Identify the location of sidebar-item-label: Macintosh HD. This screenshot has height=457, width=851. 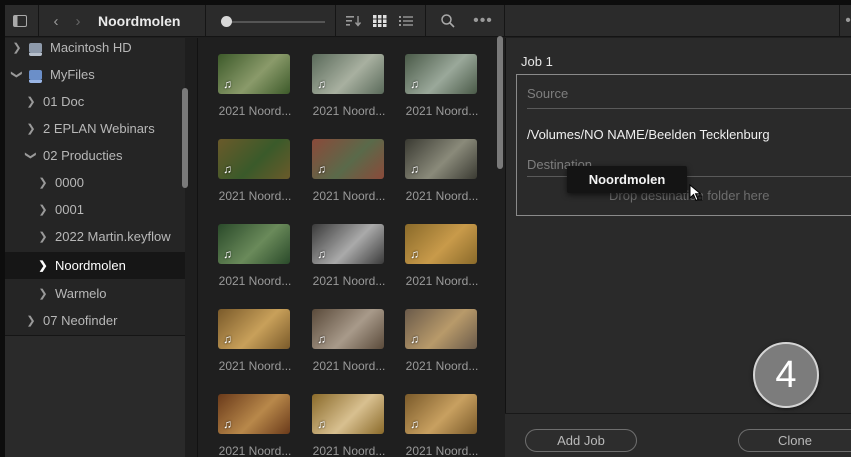
(91, 47).